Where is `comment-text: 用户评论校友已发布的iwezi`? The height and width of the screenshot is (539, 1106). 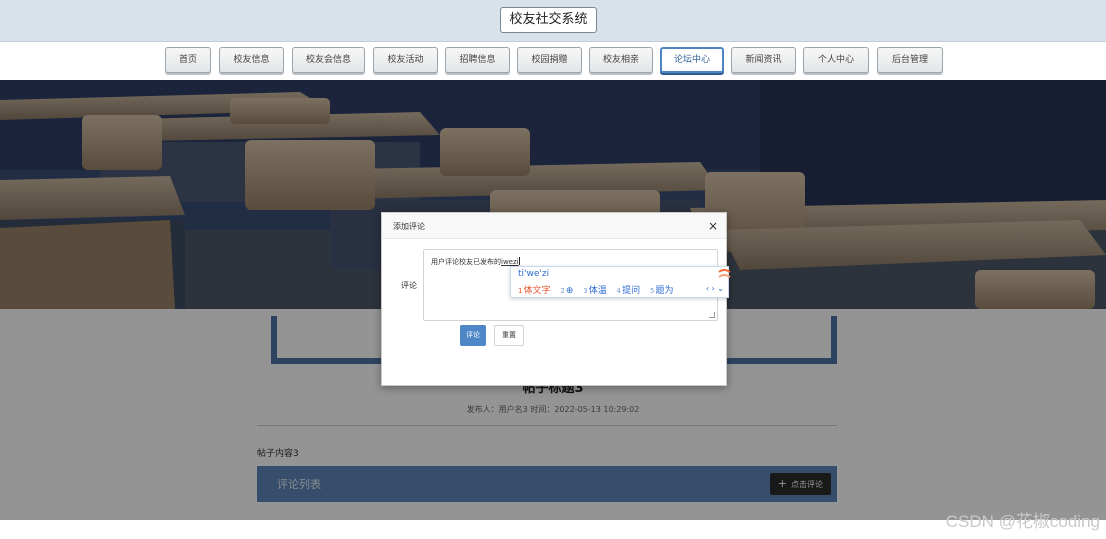 comment-text: 用户评论校友已发布的iwezi is located at coordinates (475, 262).